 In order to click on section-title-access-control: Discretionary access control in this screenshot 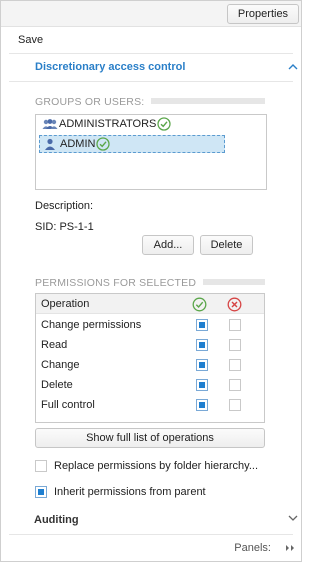, I will do `click(110, 67)`.